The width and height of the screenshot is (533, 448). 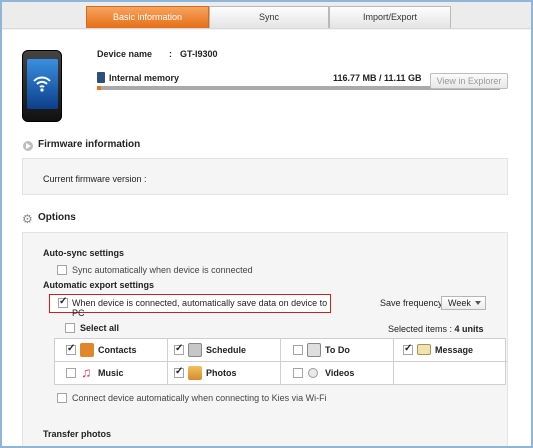 What do you see at coordinates (42, 86) in the screenshot?
I see `phone-icon` at bounding box center [42, 86].